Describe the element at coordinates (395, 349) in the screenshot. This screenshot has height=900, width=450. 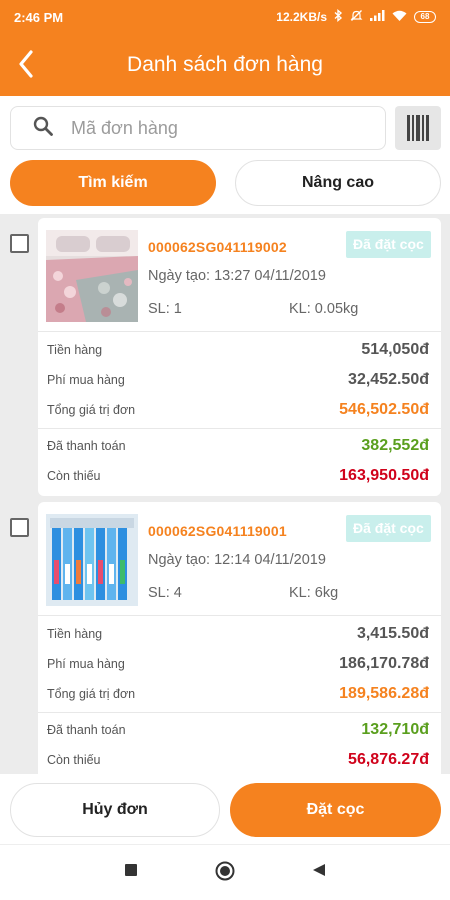
I see `goods-value: 514,050đ` at that location.